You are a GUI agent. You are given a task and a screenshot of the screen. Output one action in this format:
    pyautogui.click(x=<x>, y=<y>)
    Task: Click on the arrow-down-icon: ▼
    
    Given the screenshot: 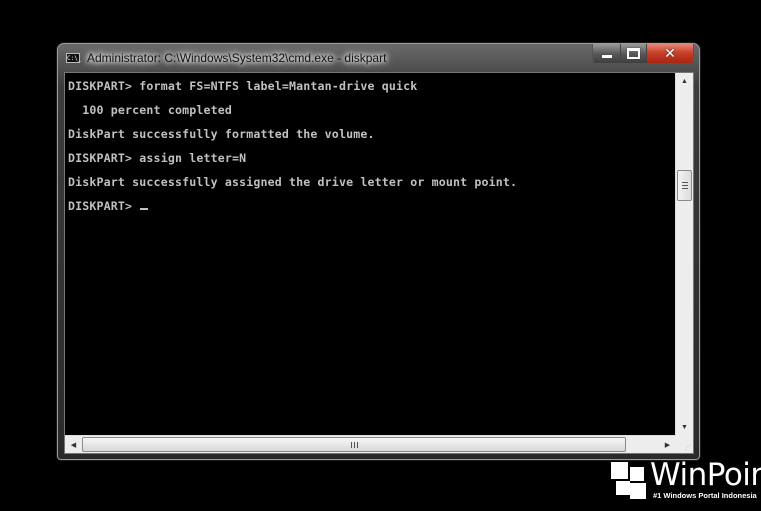 What is the action you would take?
    pyautogui.click(x=684, y=427)
    